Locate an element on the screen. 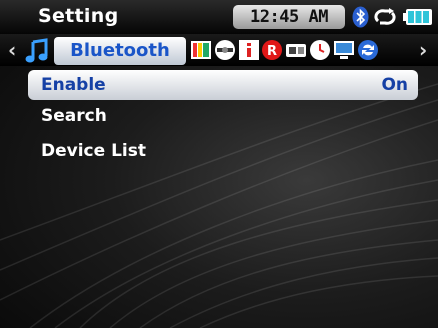 Image resolution: width=438 pixels, height=328 pixels. menu-item-value: On is located at coordinates (394, 85).